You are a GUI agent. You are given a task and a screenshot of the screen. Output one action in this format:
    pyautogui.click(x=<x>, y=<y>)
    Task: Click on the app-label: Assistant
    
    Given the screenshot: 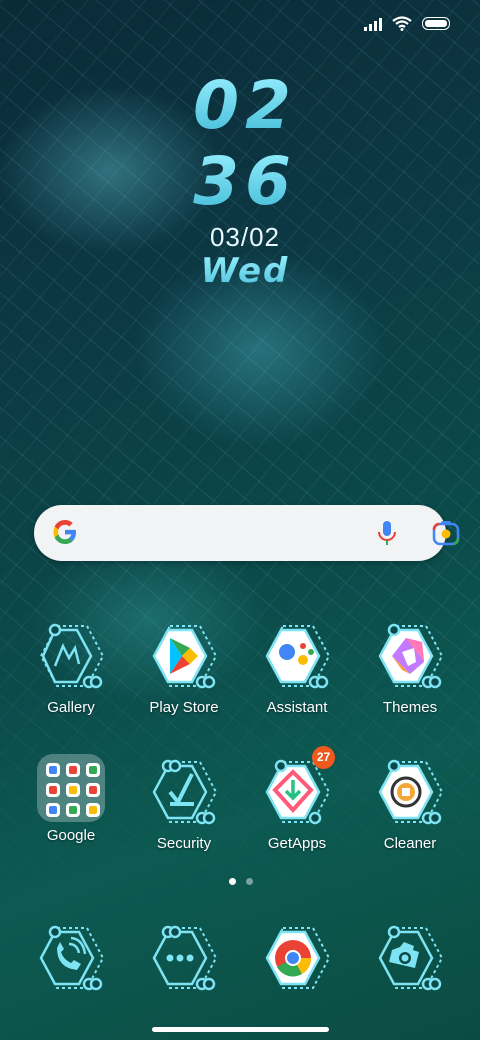 What is the action you would take?
    pyautogui.click(x=297, y=707)
    